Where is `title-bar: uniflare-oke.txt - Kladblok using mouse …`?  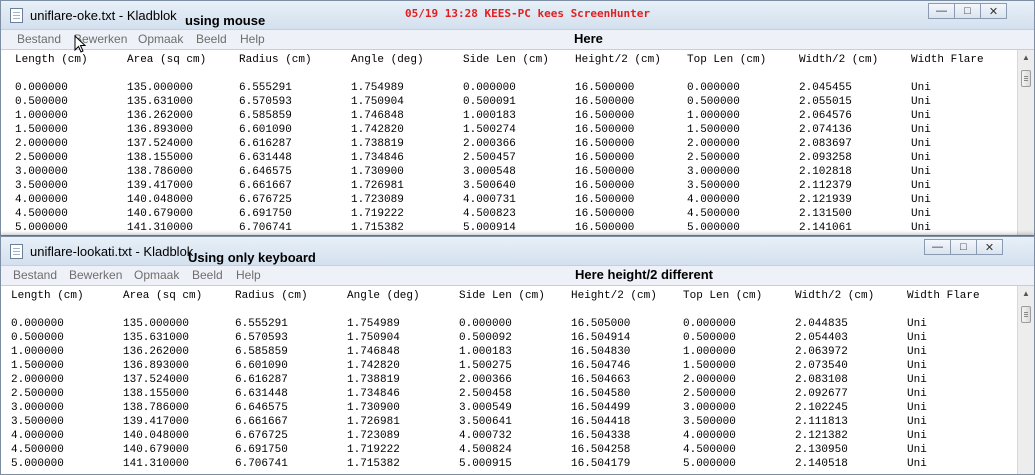 title-bar: uniflare-oke.txt - Kladblok using mouse … is located at coordinates (517, 15).